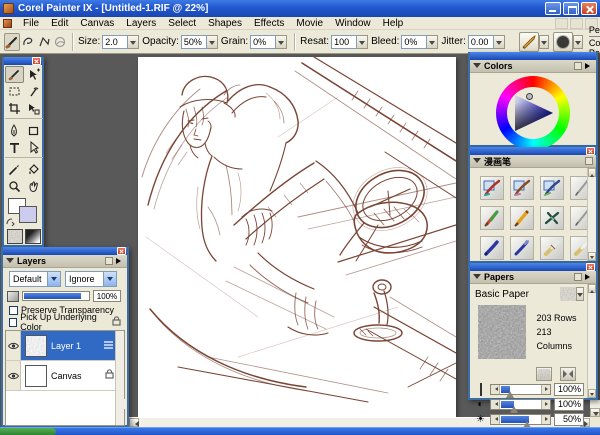  I want to click on brush-variant-paint3-icon, so click(552, 188).